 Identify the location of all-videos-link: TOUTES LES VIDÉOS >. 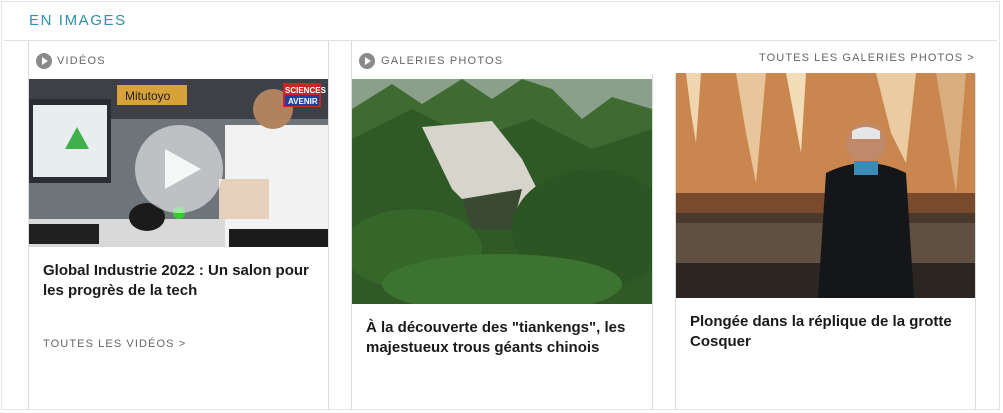
(114, 344).